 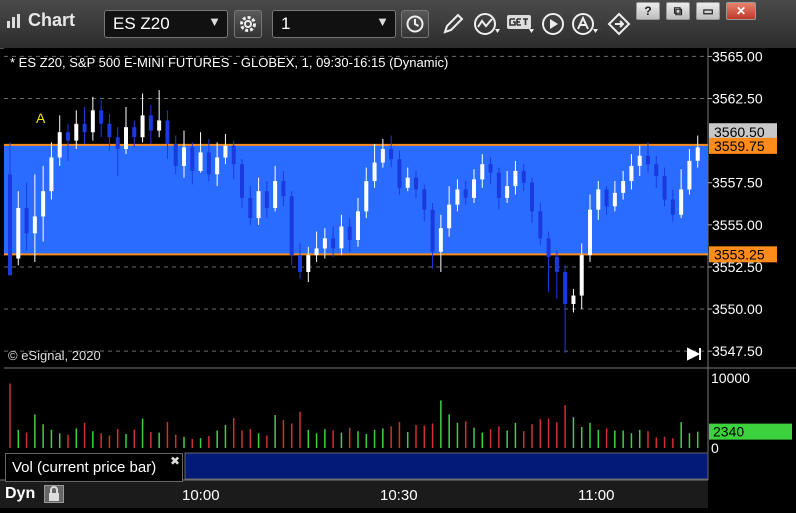 I want to click on volume-scale-bottom: 0, so click(x=715, y=448).